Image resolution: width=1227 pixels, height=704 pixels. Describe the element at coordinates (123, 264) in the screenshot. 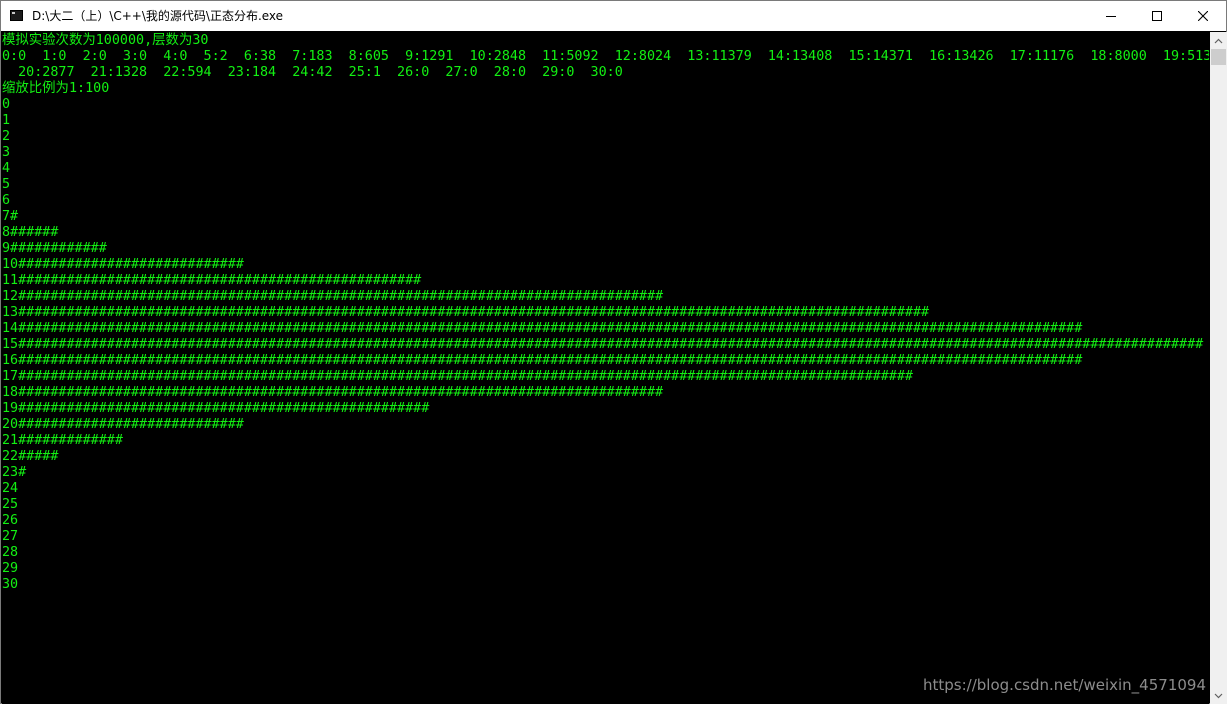

I see `console-line: 10############################` at that location.